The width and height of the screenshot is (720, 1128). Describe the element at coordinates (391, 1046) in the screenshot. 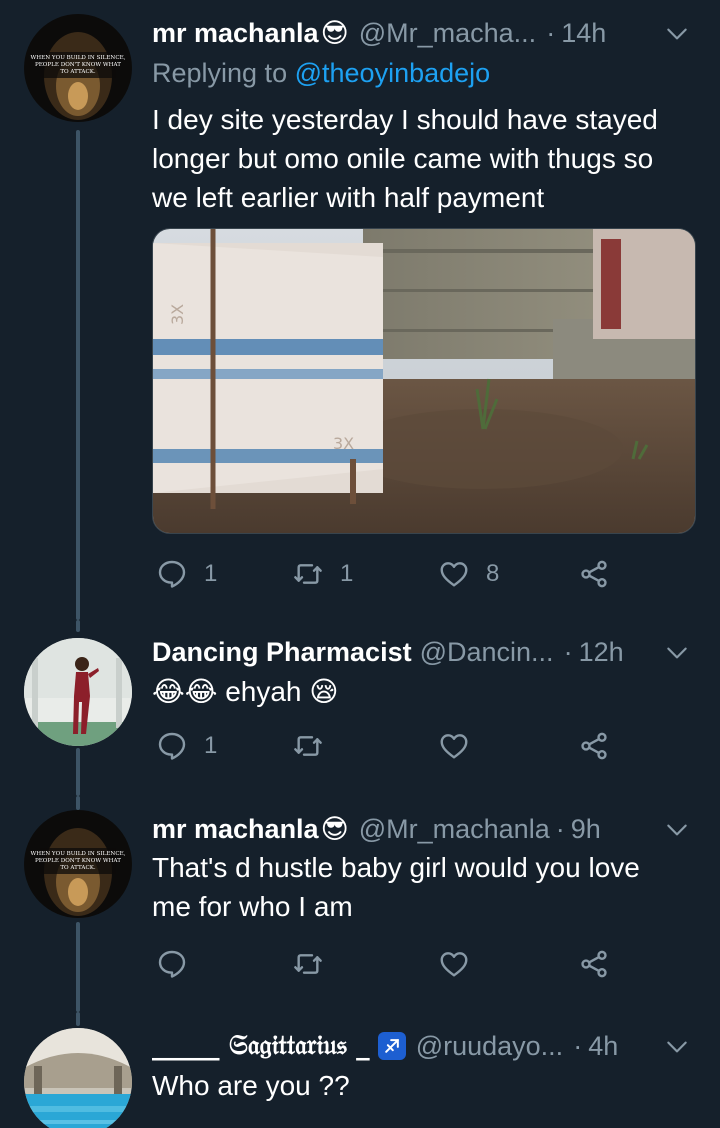

I see `sagittarius-icon` at that location.